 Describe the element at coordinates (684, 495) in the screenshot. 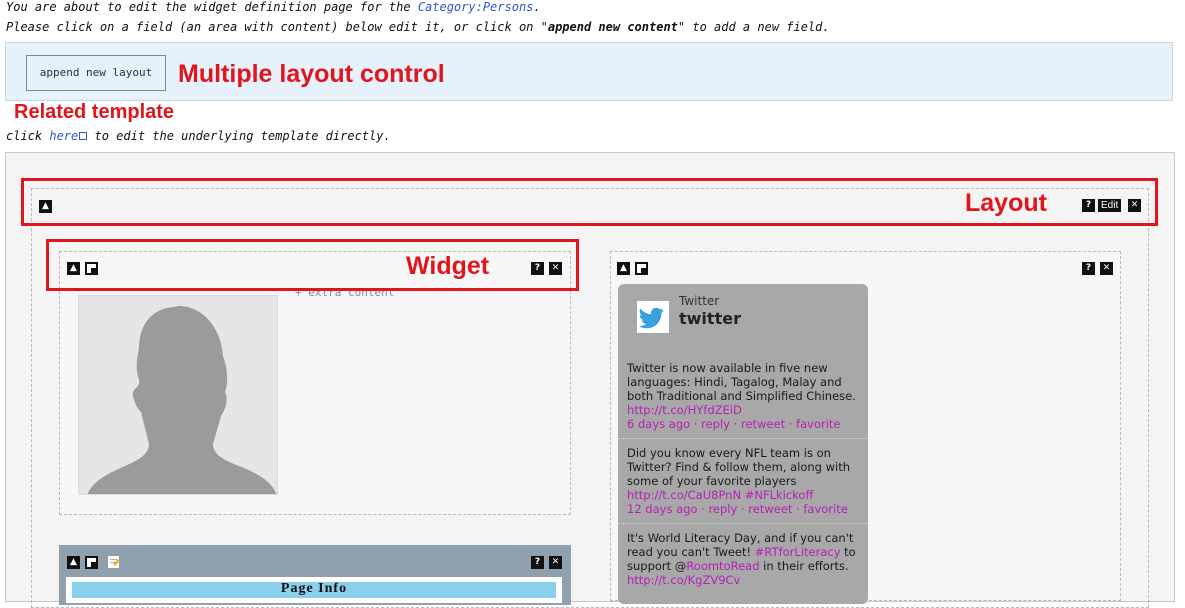

I see `tweet-url: http://t.co/CaU8PnN` at that location.